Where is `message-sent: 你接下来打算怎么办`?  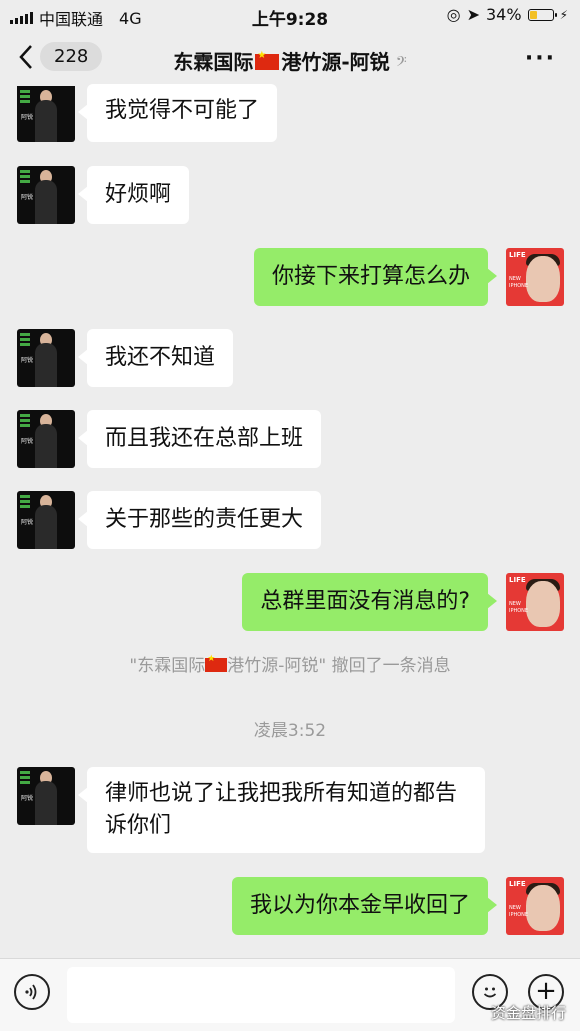 message-sent: 你接下来打算怎么办 is located at coordinates (375, 277).